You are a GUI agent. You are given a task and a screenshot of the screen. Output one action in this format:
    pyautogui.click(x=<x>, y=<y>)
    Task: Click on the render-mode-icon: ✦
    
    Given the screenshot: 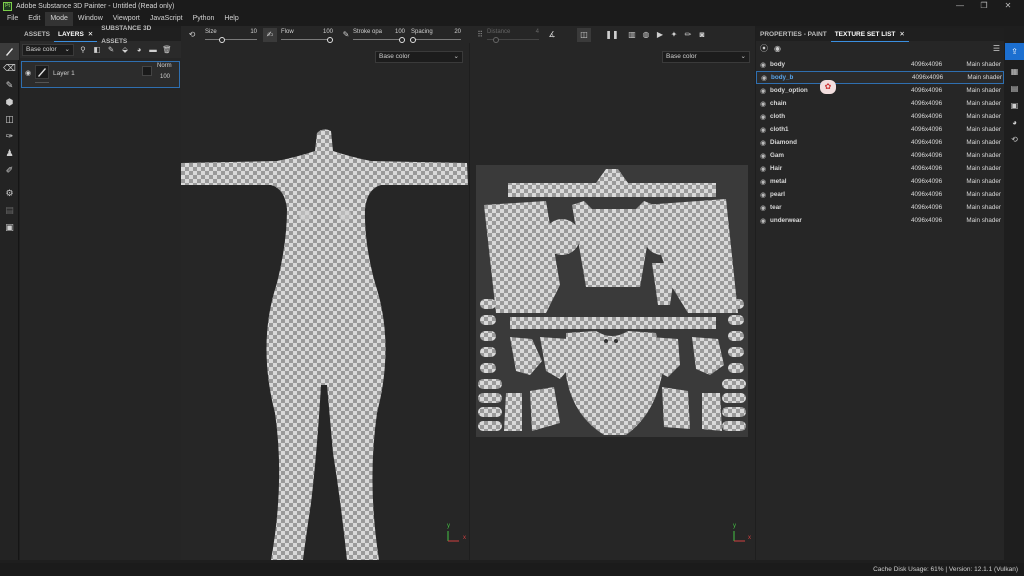 What is the action you would take?
    pyautogui.click(x=674, y=35)
    